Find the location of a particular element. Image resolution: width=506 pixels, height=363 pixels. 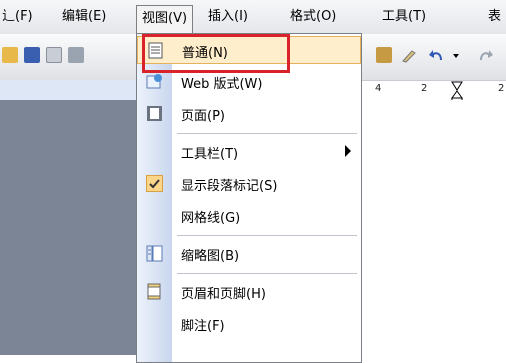

menu-item-header-footer: 页眉和页脚(H) is located at coordinates (249, 292).